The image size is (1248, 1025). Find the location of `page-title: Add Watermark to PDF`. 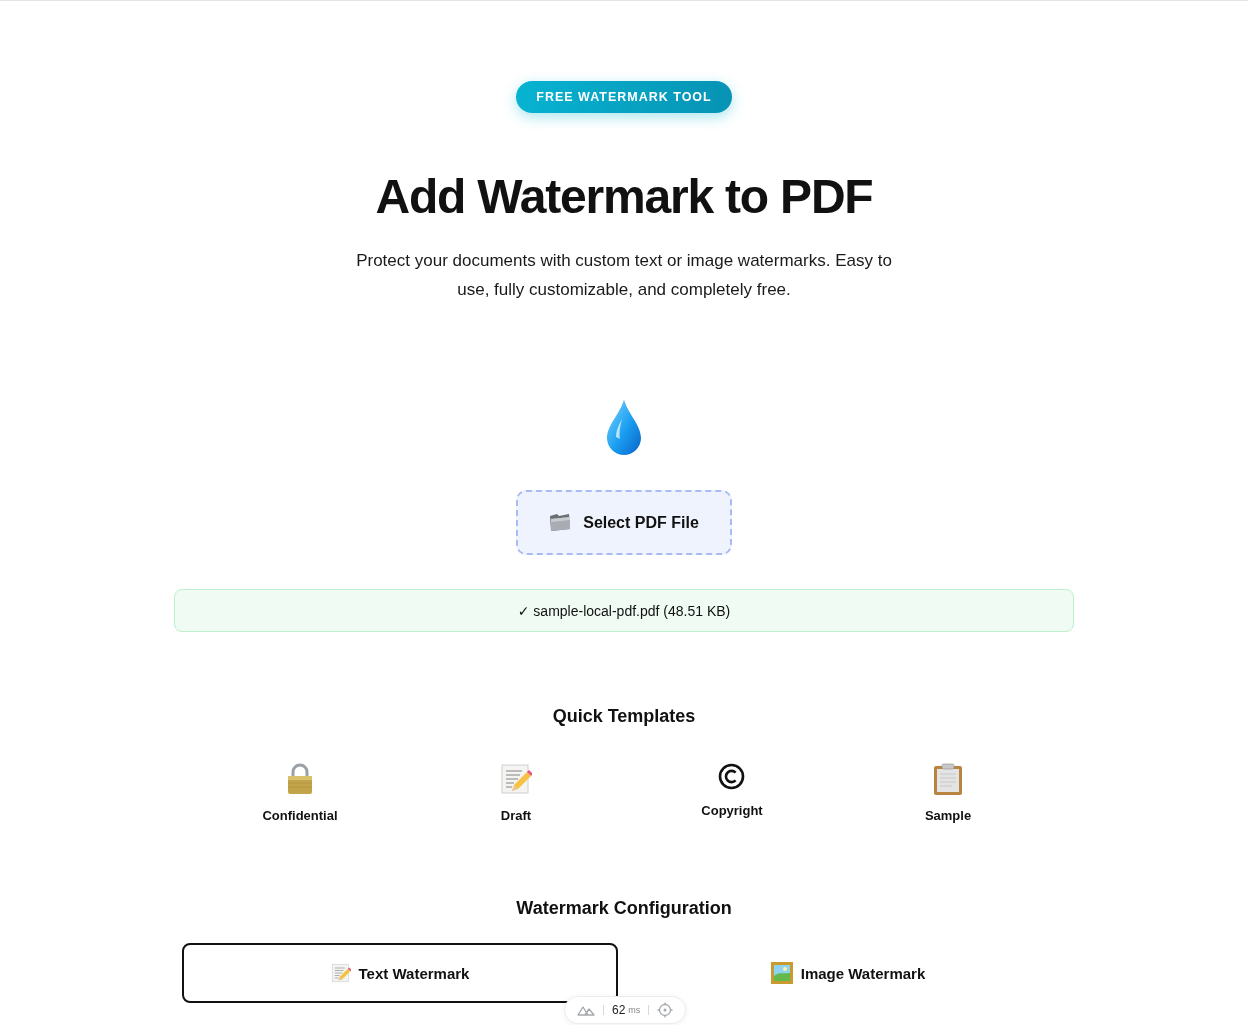

page-title: Add Watermark to PDF is located at coordinates (624, 197).